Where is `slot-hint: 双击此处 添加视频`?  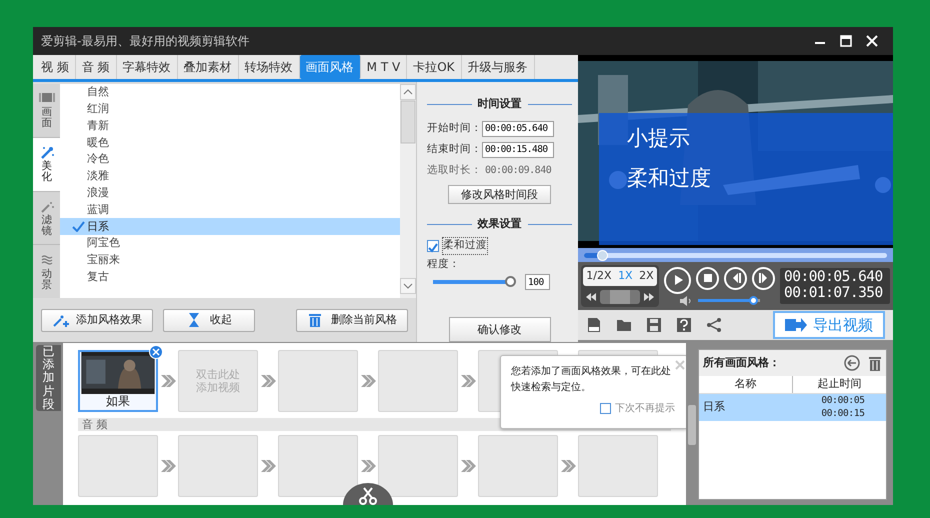 slot-hint: 双击此处 添加视频 is located at coordinates (218, 381).